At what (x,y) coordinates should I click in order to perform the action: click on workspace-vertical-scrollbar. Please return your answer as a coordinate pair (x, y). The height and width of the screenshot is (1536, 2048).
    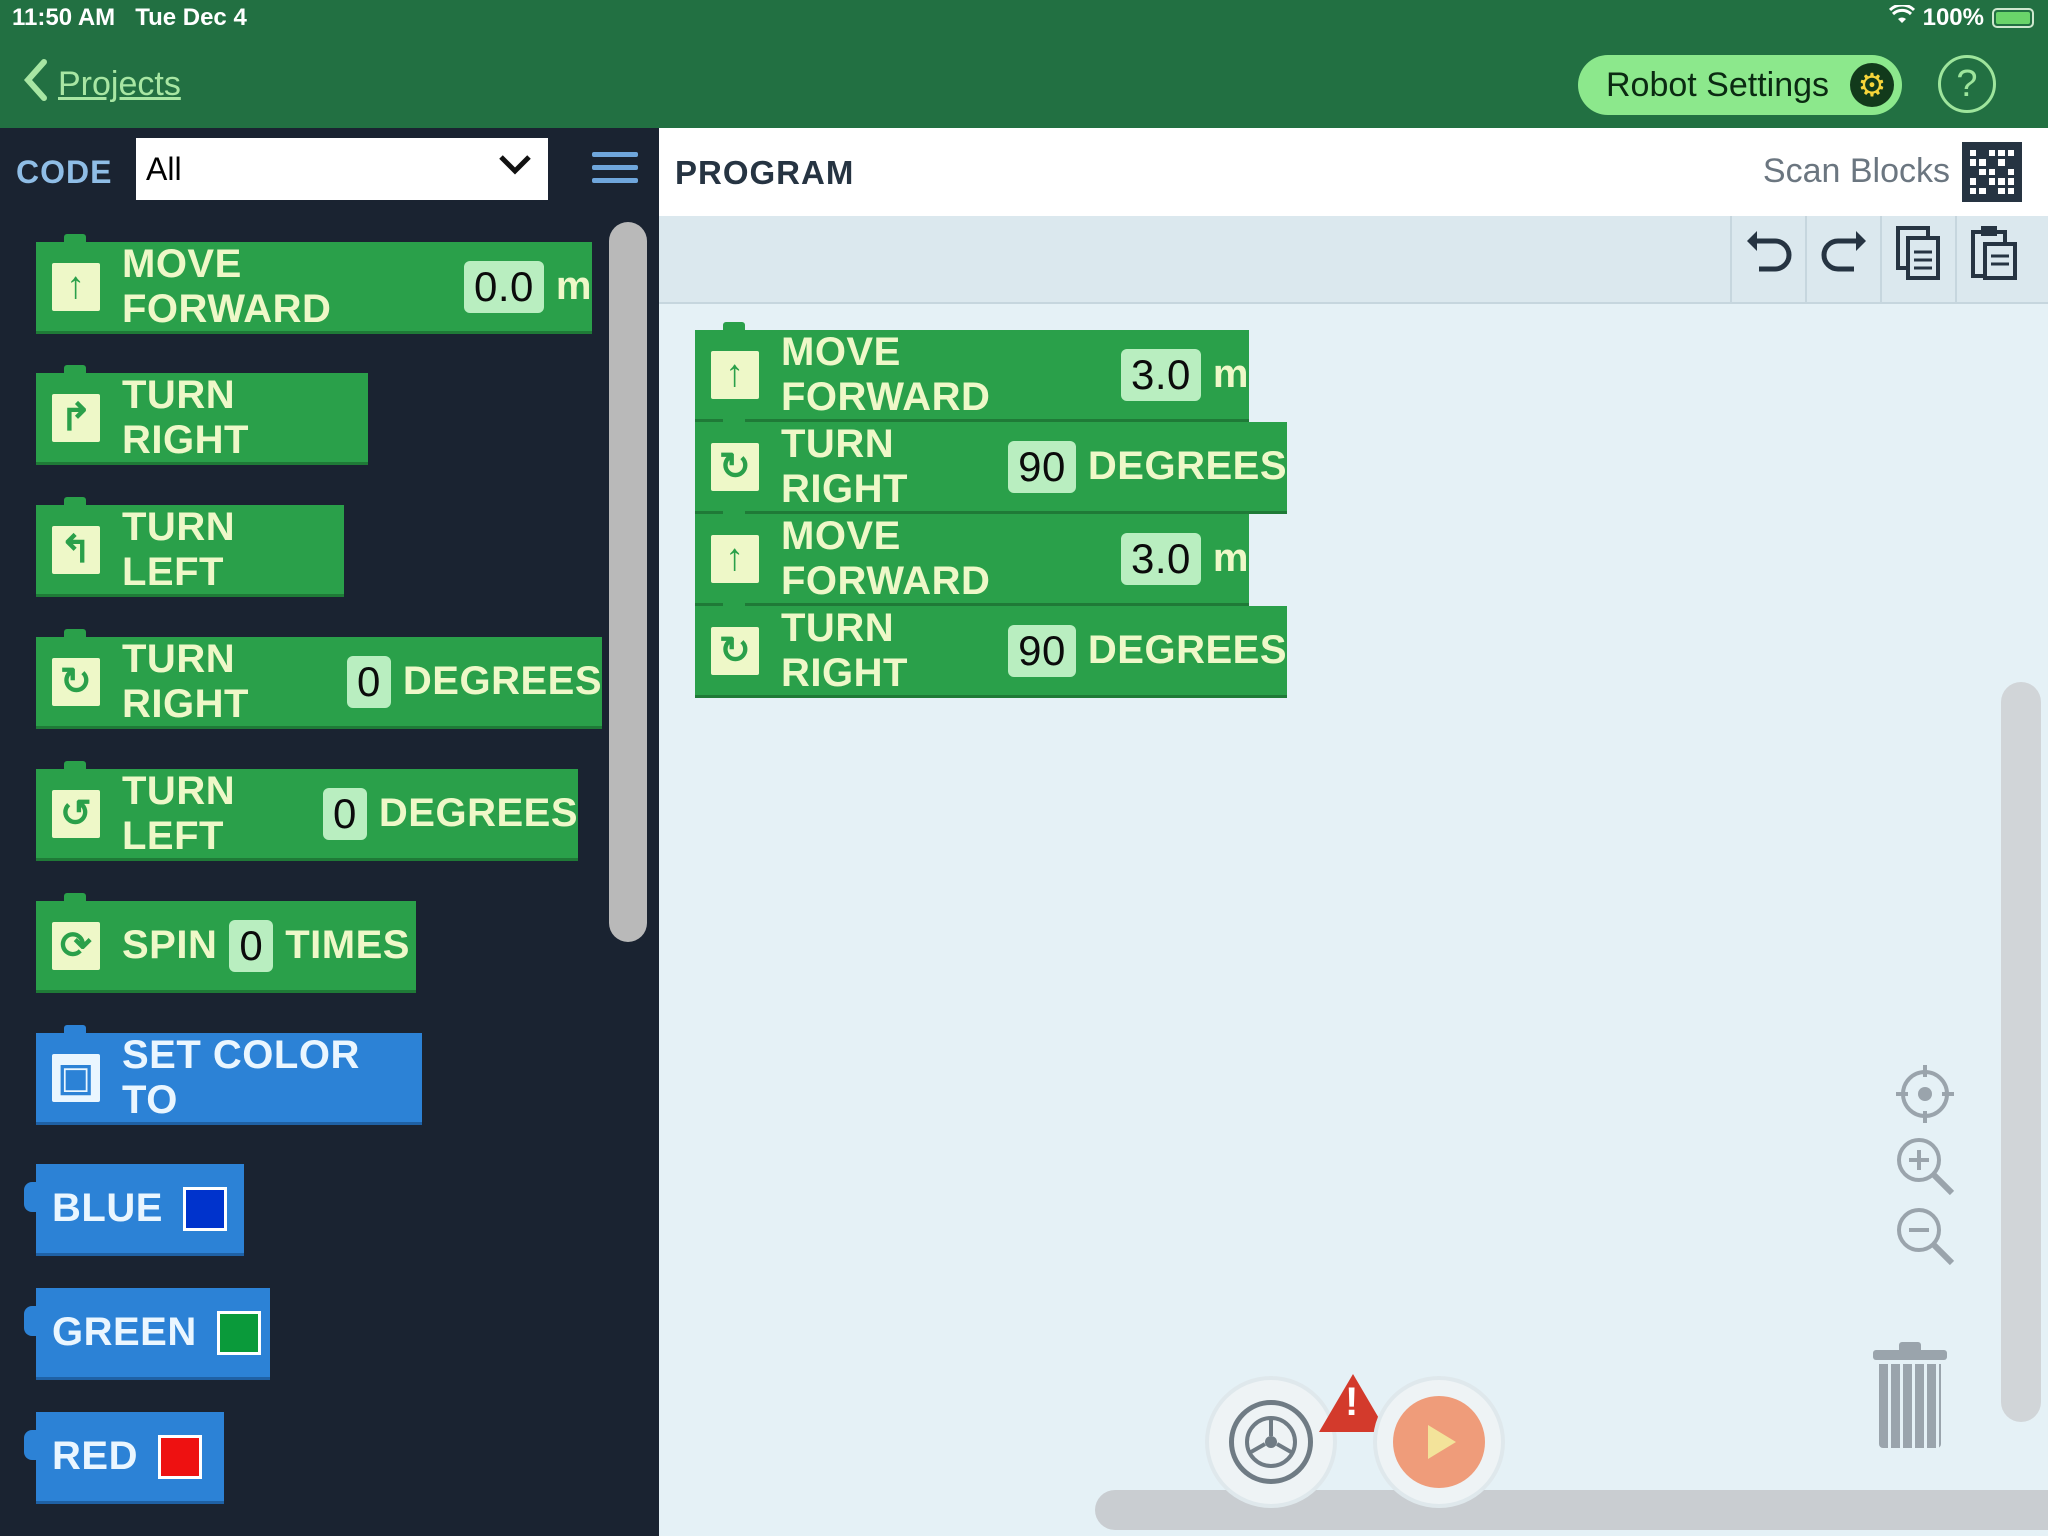
    Looking at the image, I should click on (2021, 1052).